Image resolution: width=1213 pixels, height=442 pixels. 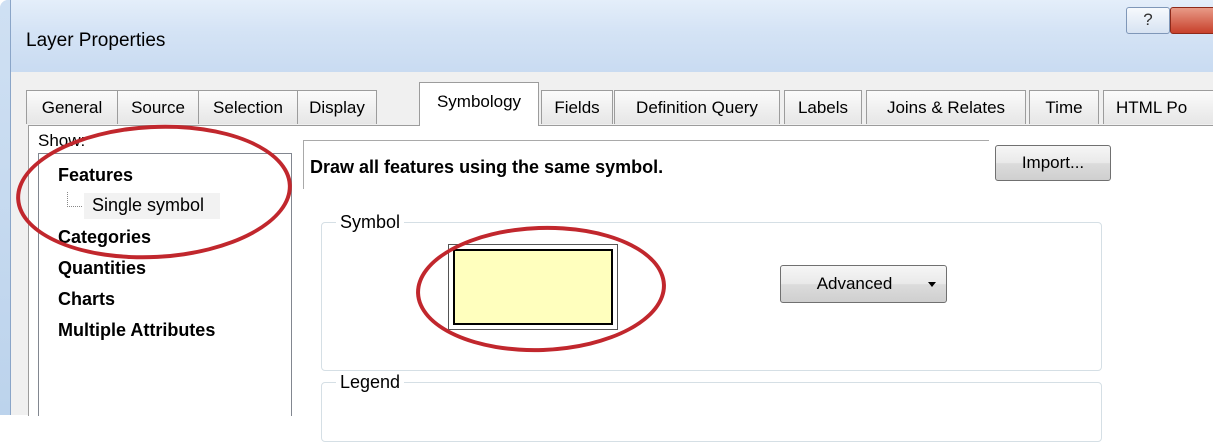 I want to click on advanced-button: Advanced, so click(x=863, y=284).